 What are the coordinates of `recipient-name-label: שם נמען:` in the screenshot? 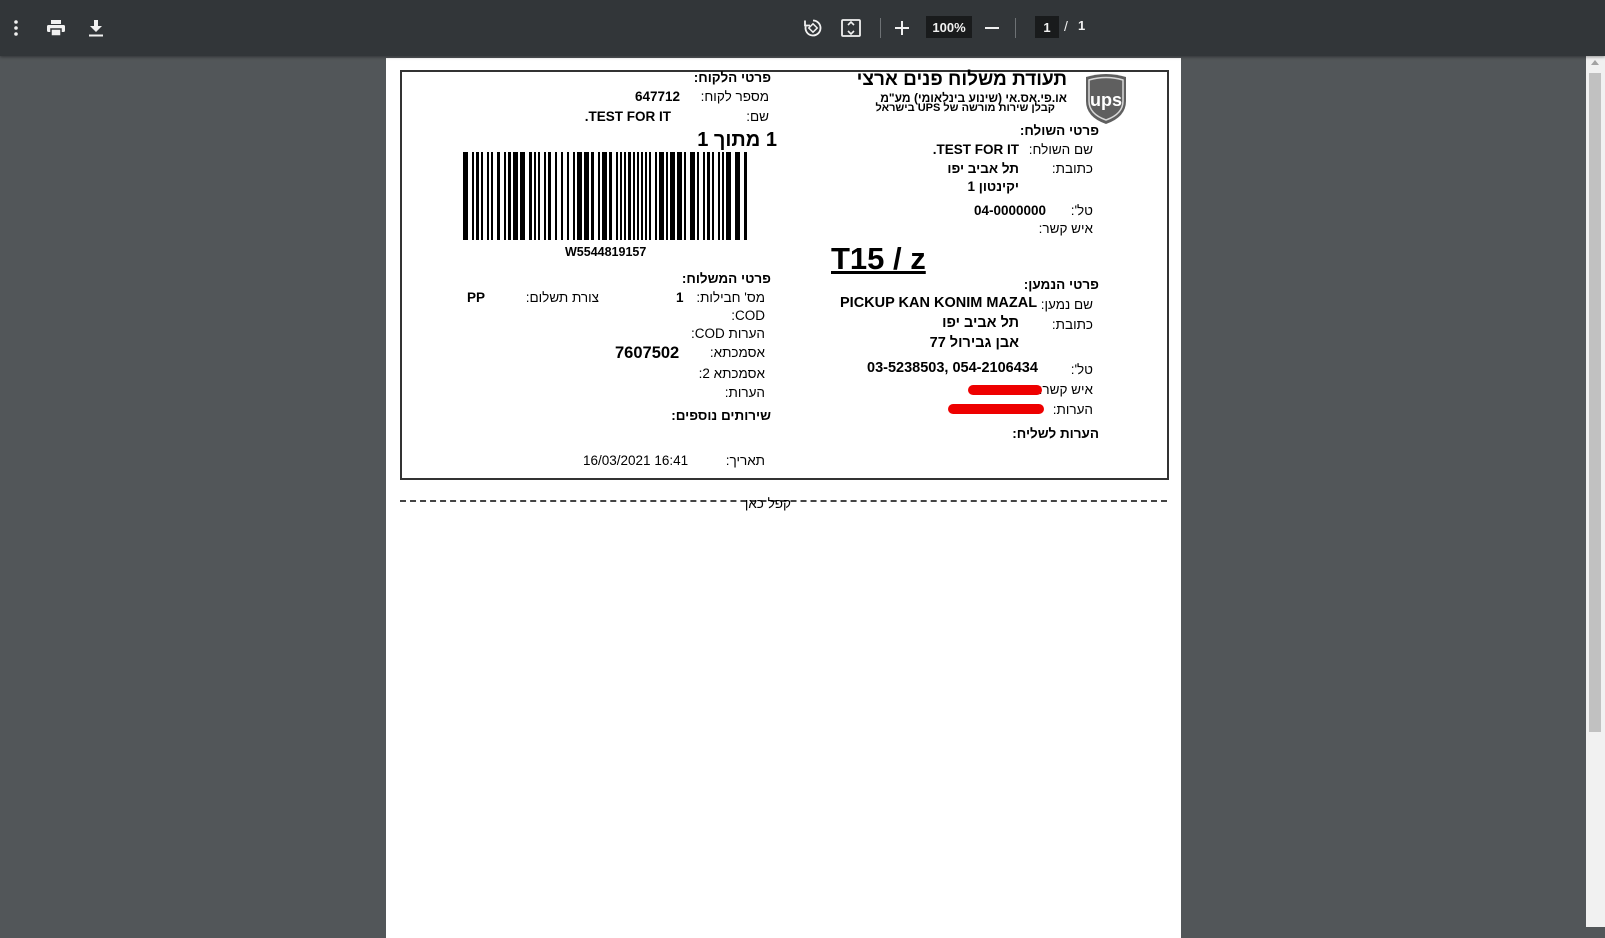 It's located at (1066, 304).